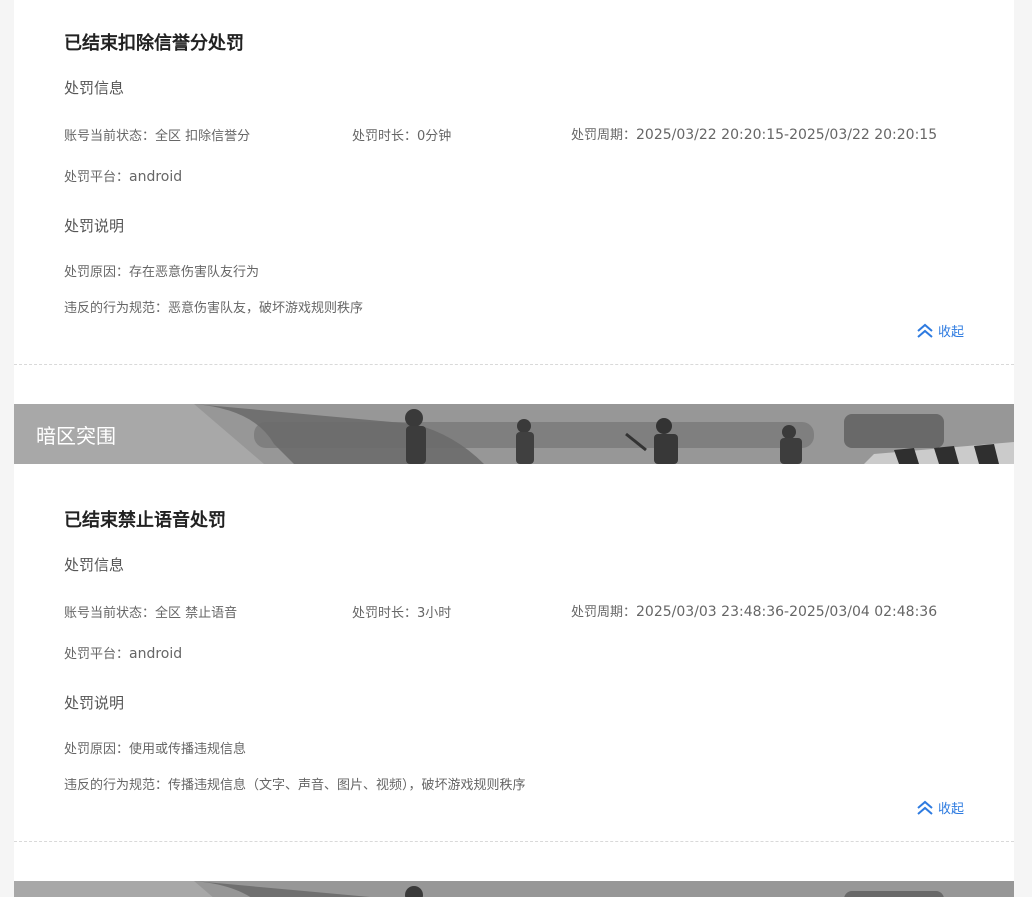 The width and height of the screenshot is (1032, 897). I want to click on violated-rule: 违反的行为规范：传播违规信息（文字、声音、图片、视频），破坏游戏规则秩序, so click(295, 785).